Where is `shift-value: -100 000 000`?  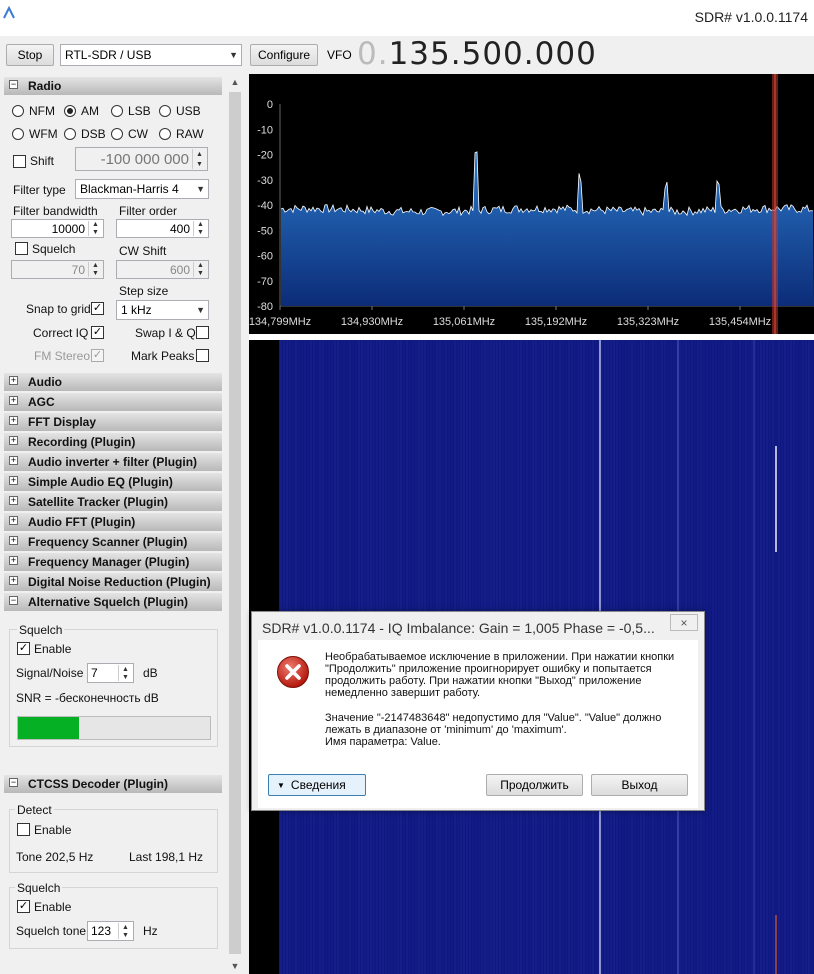
shift-value: -100 000 000 is located at coordinates (144, 159).